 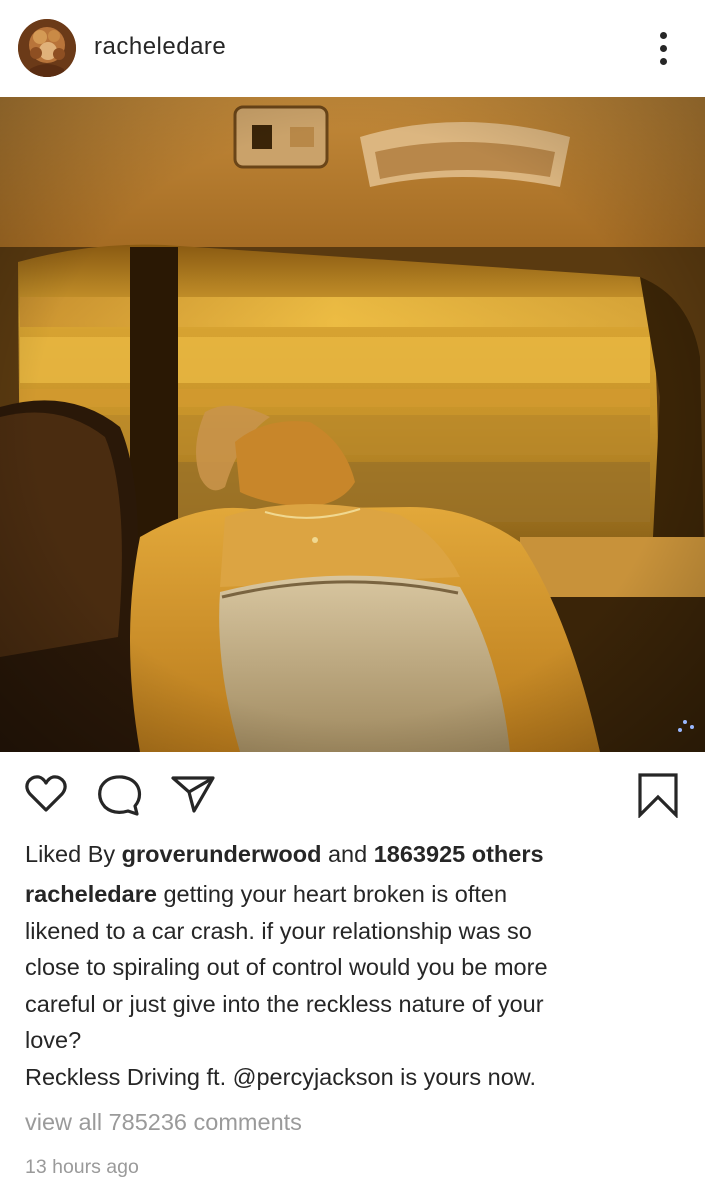 What do you see at coordinates (160, 47) in the screenshot?
I see `post-username: racheledare` at bounding box center [160, 47].